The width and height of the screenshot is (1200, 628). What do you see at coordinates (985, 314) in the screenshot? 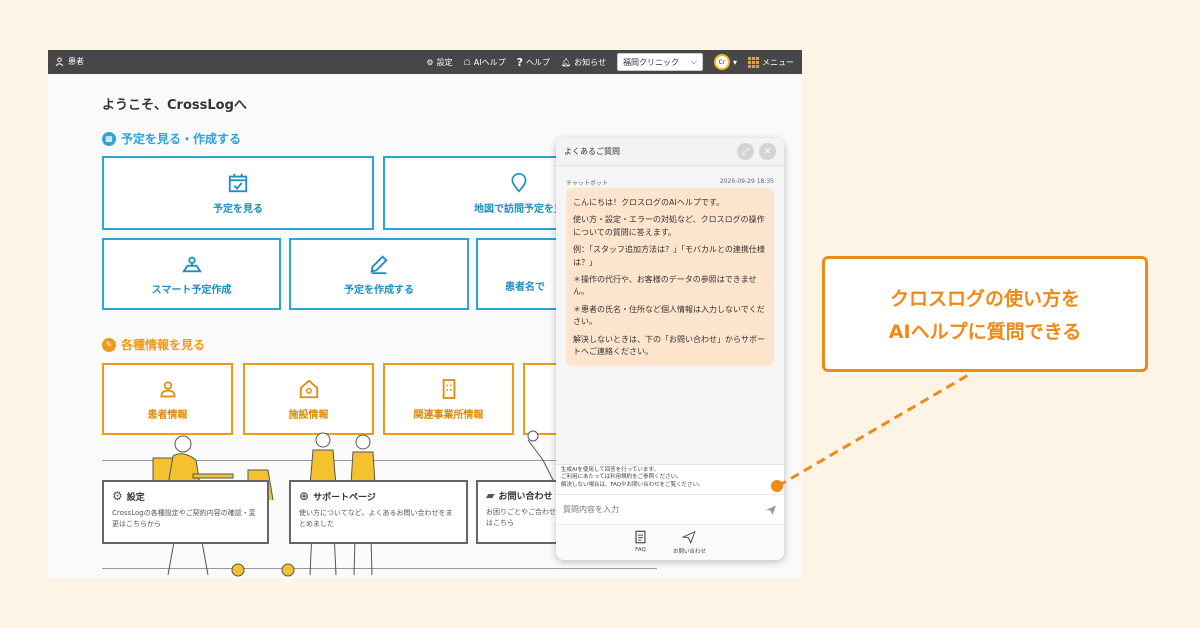
I see `feature-callout: クロスログの使い方を AIヘルプに質問できる` at bounding box center [985, 314].